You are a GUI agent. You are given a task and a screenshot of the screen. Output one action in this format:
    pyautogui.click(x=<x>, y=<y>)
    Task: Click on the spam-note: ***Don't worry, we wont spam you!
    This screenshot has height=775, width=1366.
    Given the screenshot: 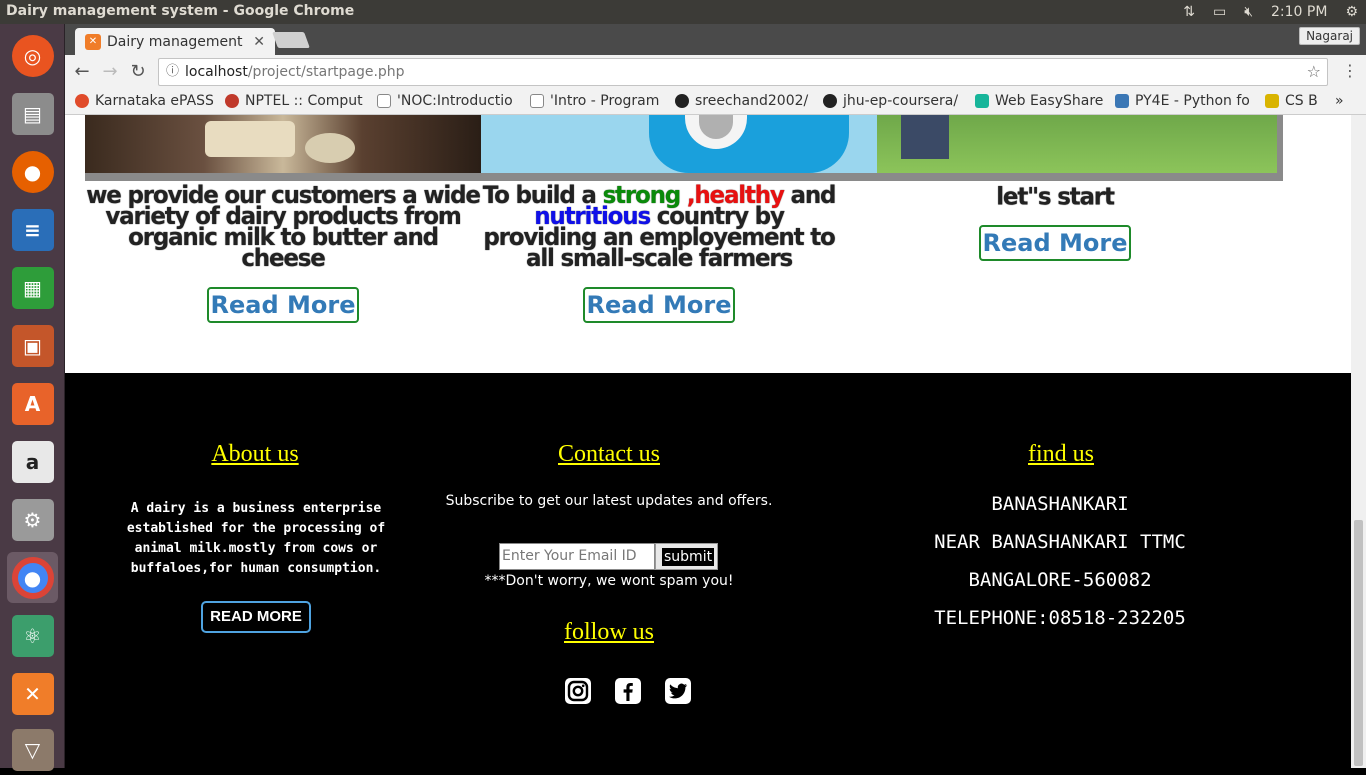 What is the action you would take?
    pyautogui.click(x=609, y=581)
    